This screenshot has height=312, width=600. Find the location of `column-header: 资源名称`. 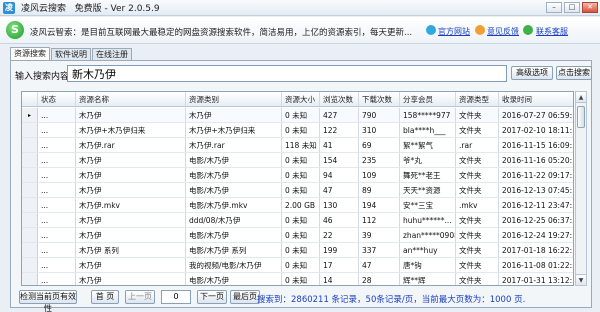

column-header: 资源名称 is located at coordinates (131, 99).